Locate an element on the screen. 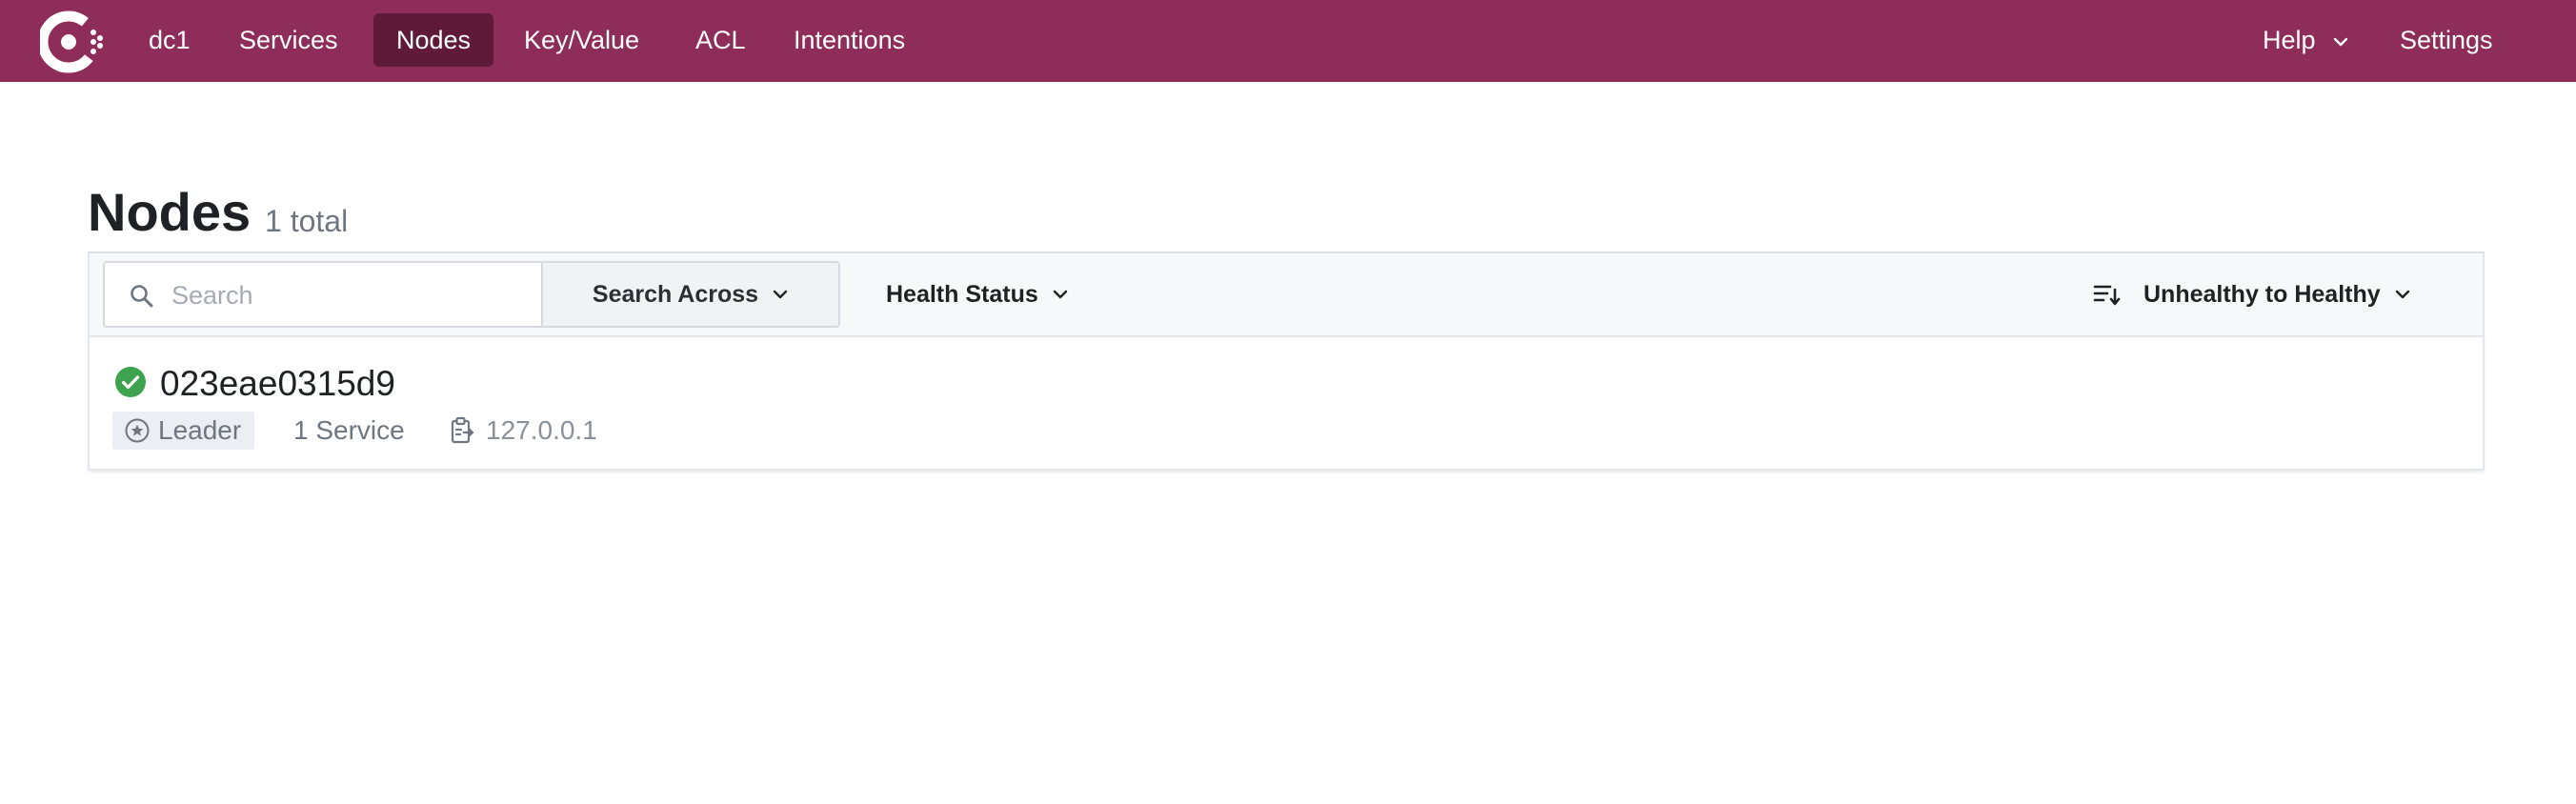 The height and width of the screenshot is (804, 2576). health-status-dropdown: Health Status is located at coordinates (978, 294).